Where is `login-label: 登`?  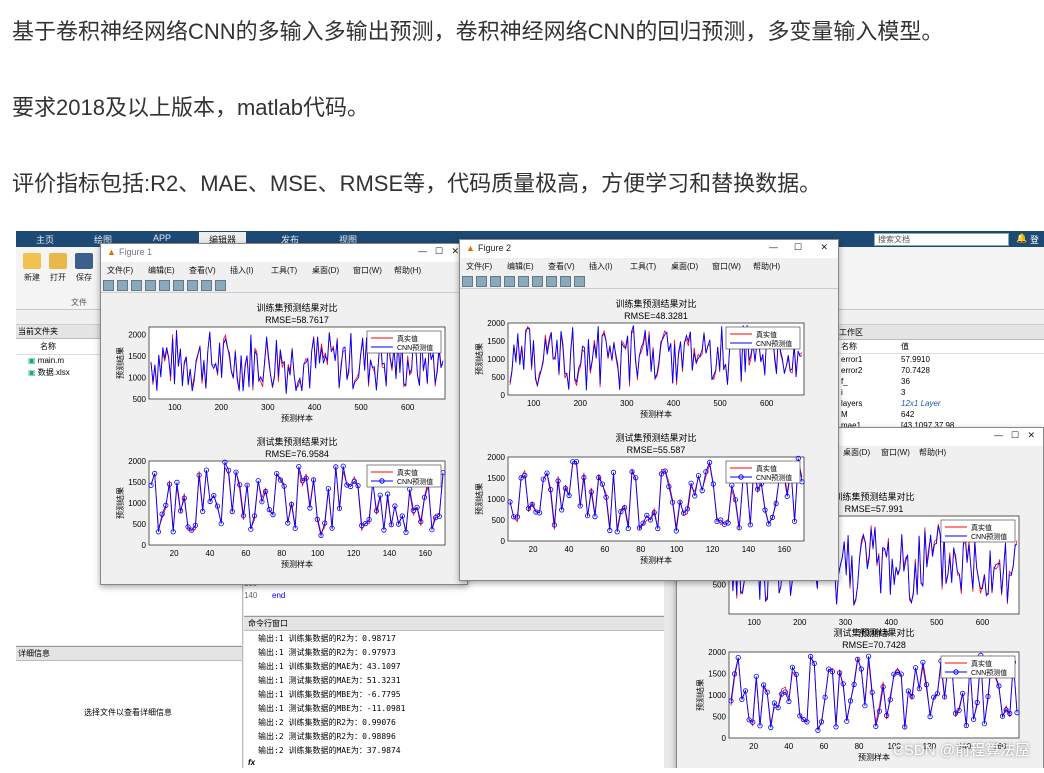
login-label: 登 is located at coordinates (1034, 239).